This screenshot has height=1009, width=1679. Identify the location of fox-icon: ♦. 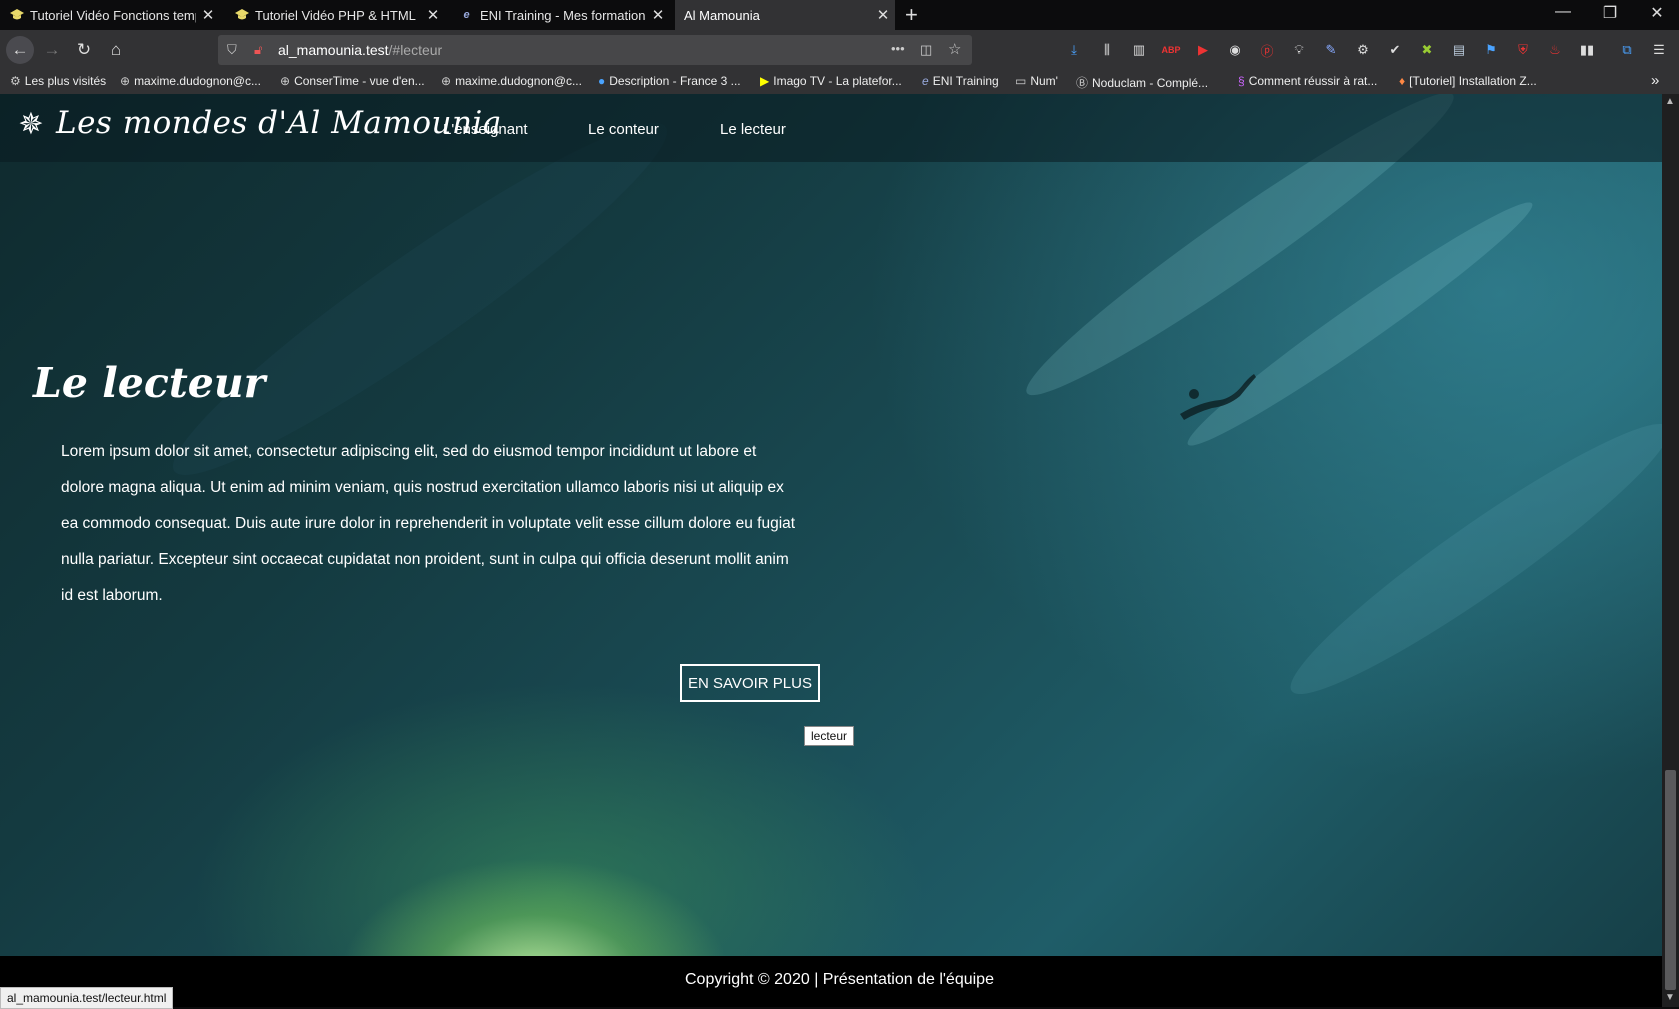
(1402, 81).